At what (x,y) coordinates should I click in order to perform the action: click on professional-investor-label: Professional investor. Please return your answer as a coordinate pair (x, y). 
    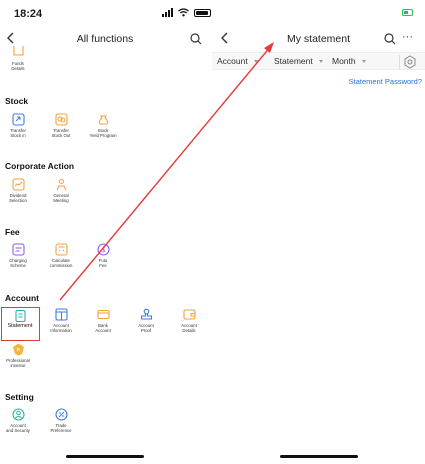
    Looking at the image, I should click on (18, 363).